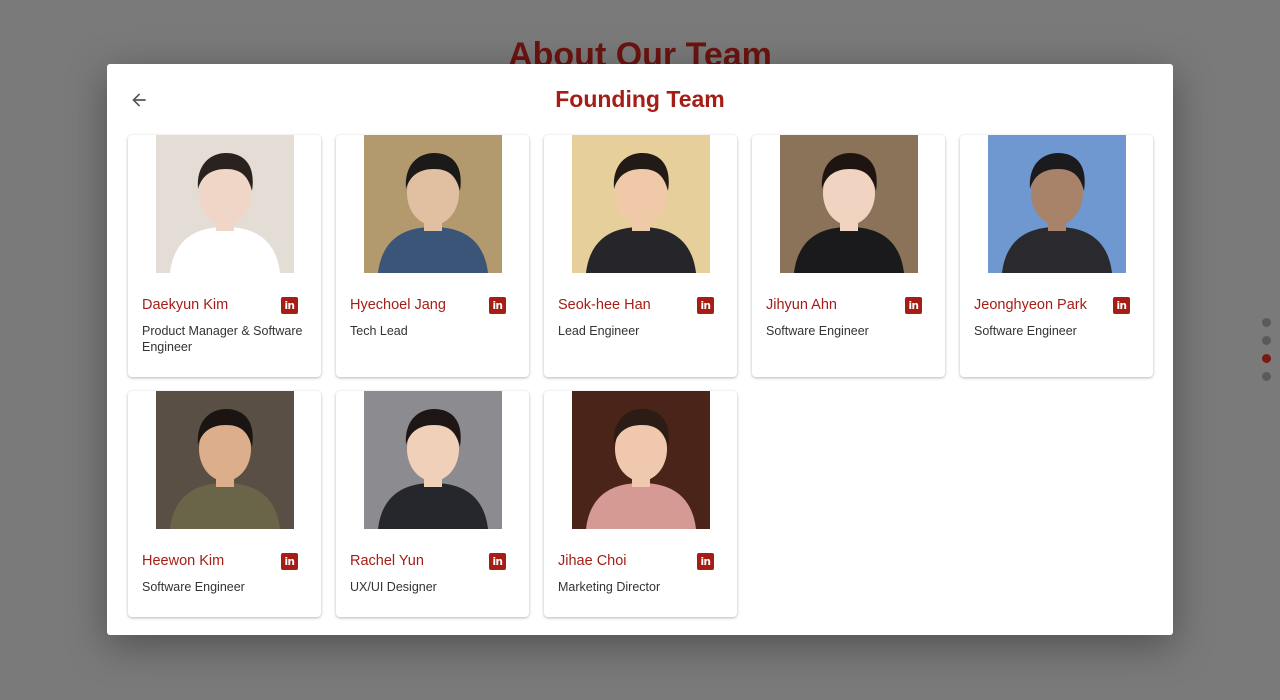 This screenshot has height=700, width=1280. I want to click on member-name: Hyechoel Jang, so click(398, 305).